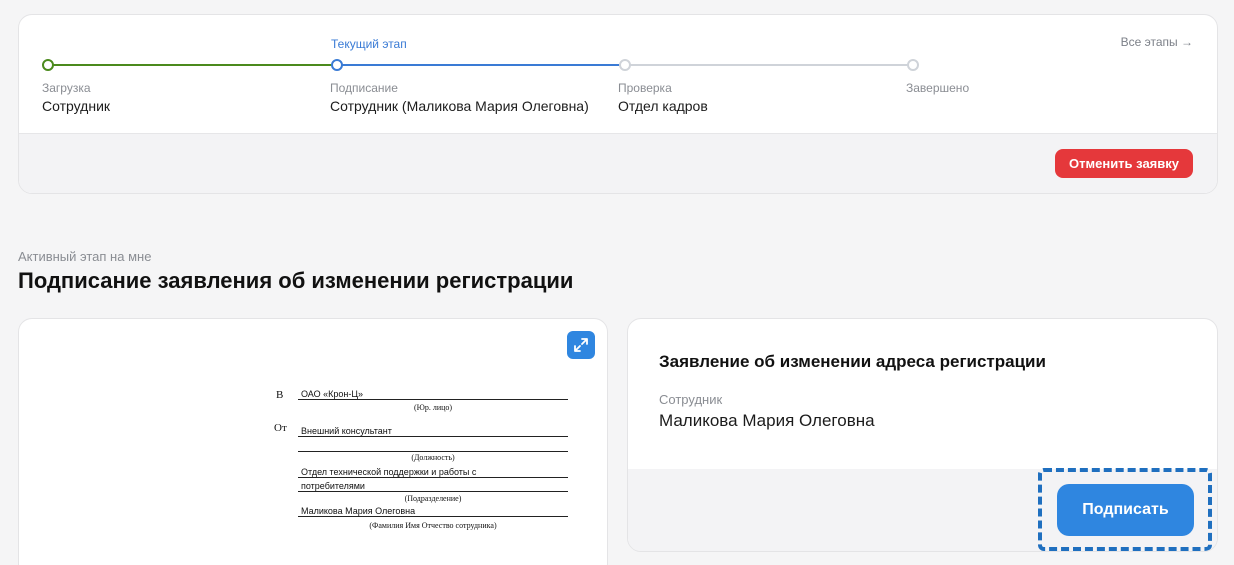  Describe the element at coordinates (691, 399) in the screenshot. I see `employee-label: Сотрудник` at that location.